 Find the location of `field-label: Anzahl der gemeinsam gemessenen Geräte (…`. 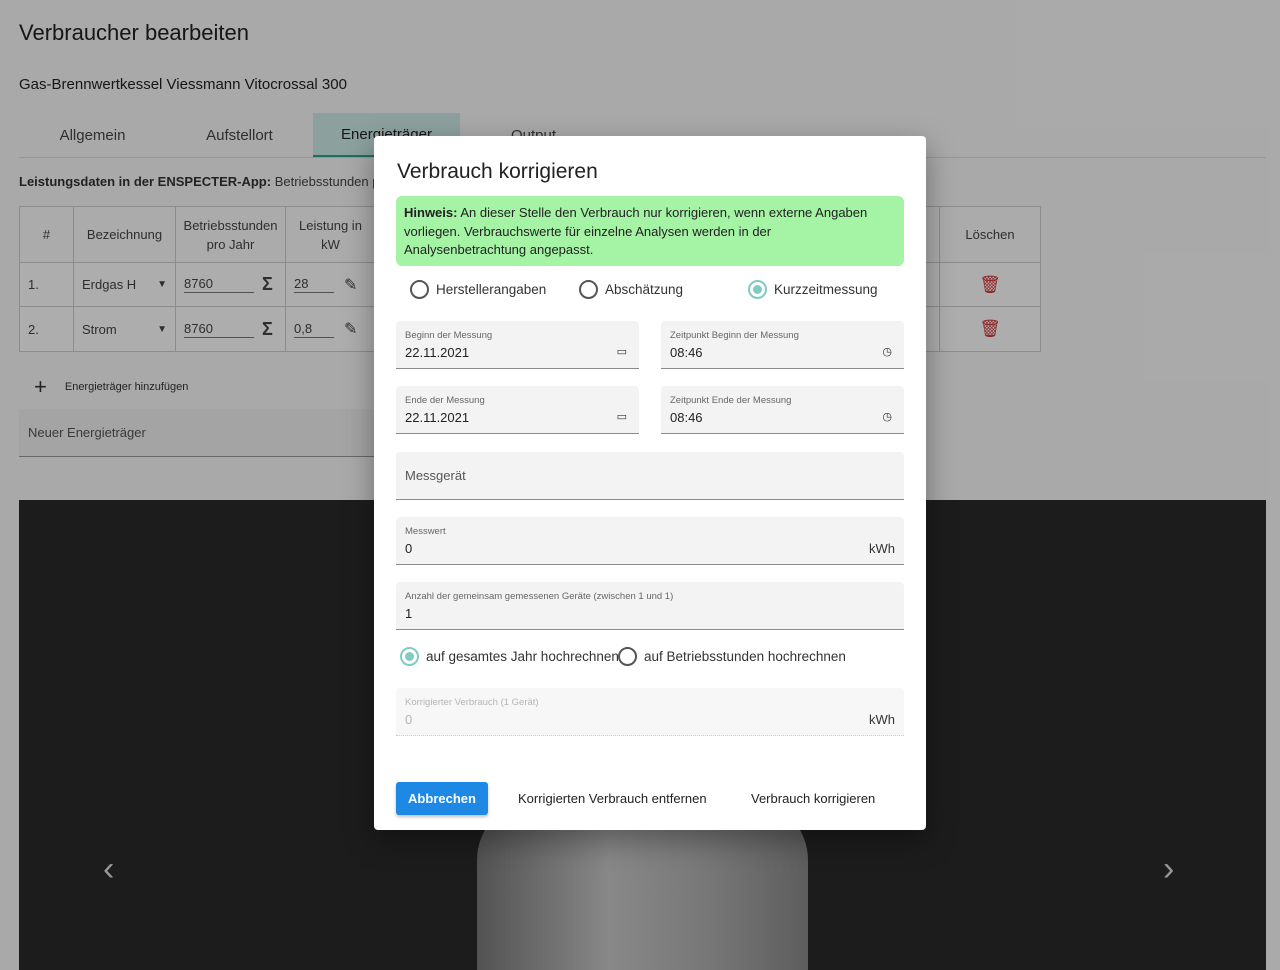

field-label: Anzahl der gemeinsam gemessenen Geräte (… is located at coordinates (539, 596).